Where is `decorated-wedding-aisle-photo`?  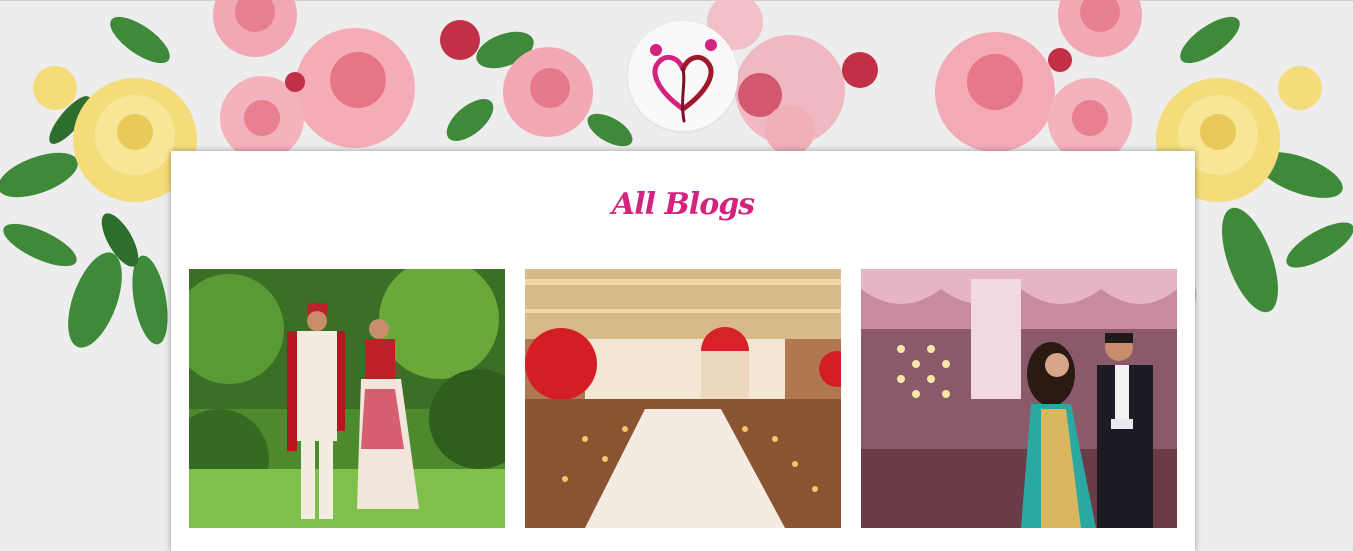 decorated-wedding-aisle-photo is located at coordinates (683, 398).